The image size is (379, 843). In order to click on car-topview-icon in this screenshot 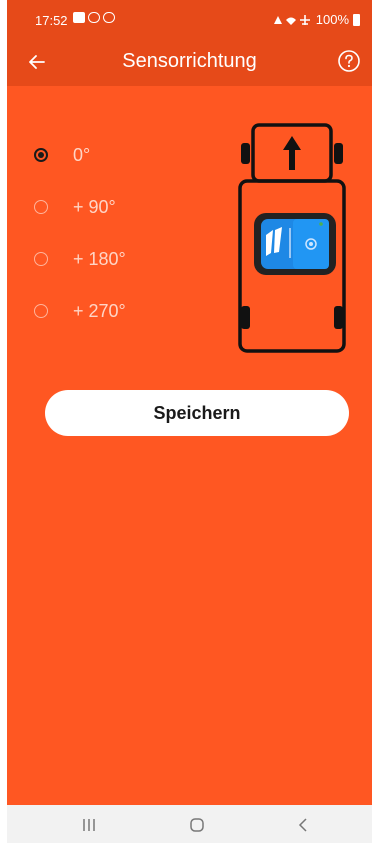, I will do `click(292, 238)`.